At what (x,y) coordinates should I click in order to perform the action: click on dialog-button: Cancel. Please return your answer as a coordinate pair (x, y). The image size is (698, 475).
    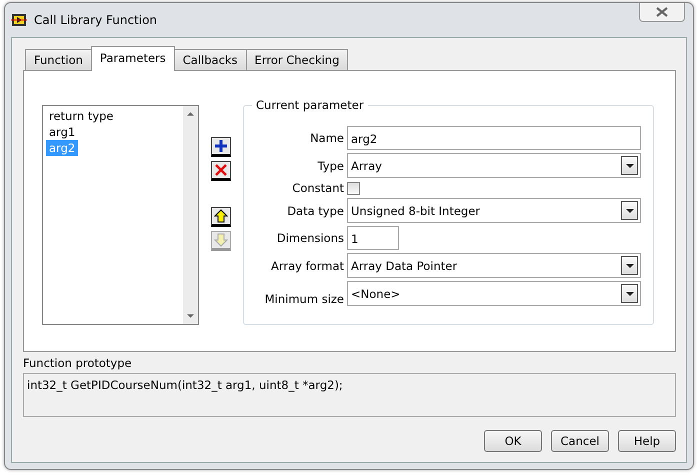
    Looking at the image, I should click on (580, 441).